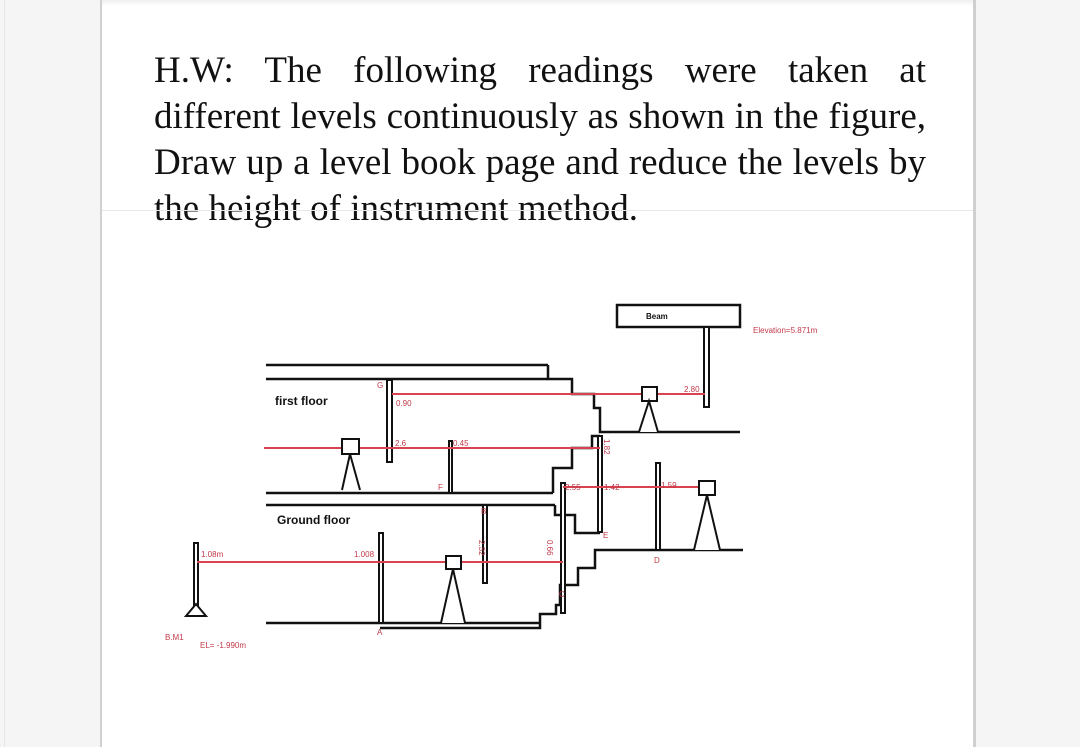 The height and width of the screenshot is (747, 1080). What do you see at coordinates (401, 443) in the screenshot?
I see `reading-g-lower: 2.6` at bounding box center [401, 443].